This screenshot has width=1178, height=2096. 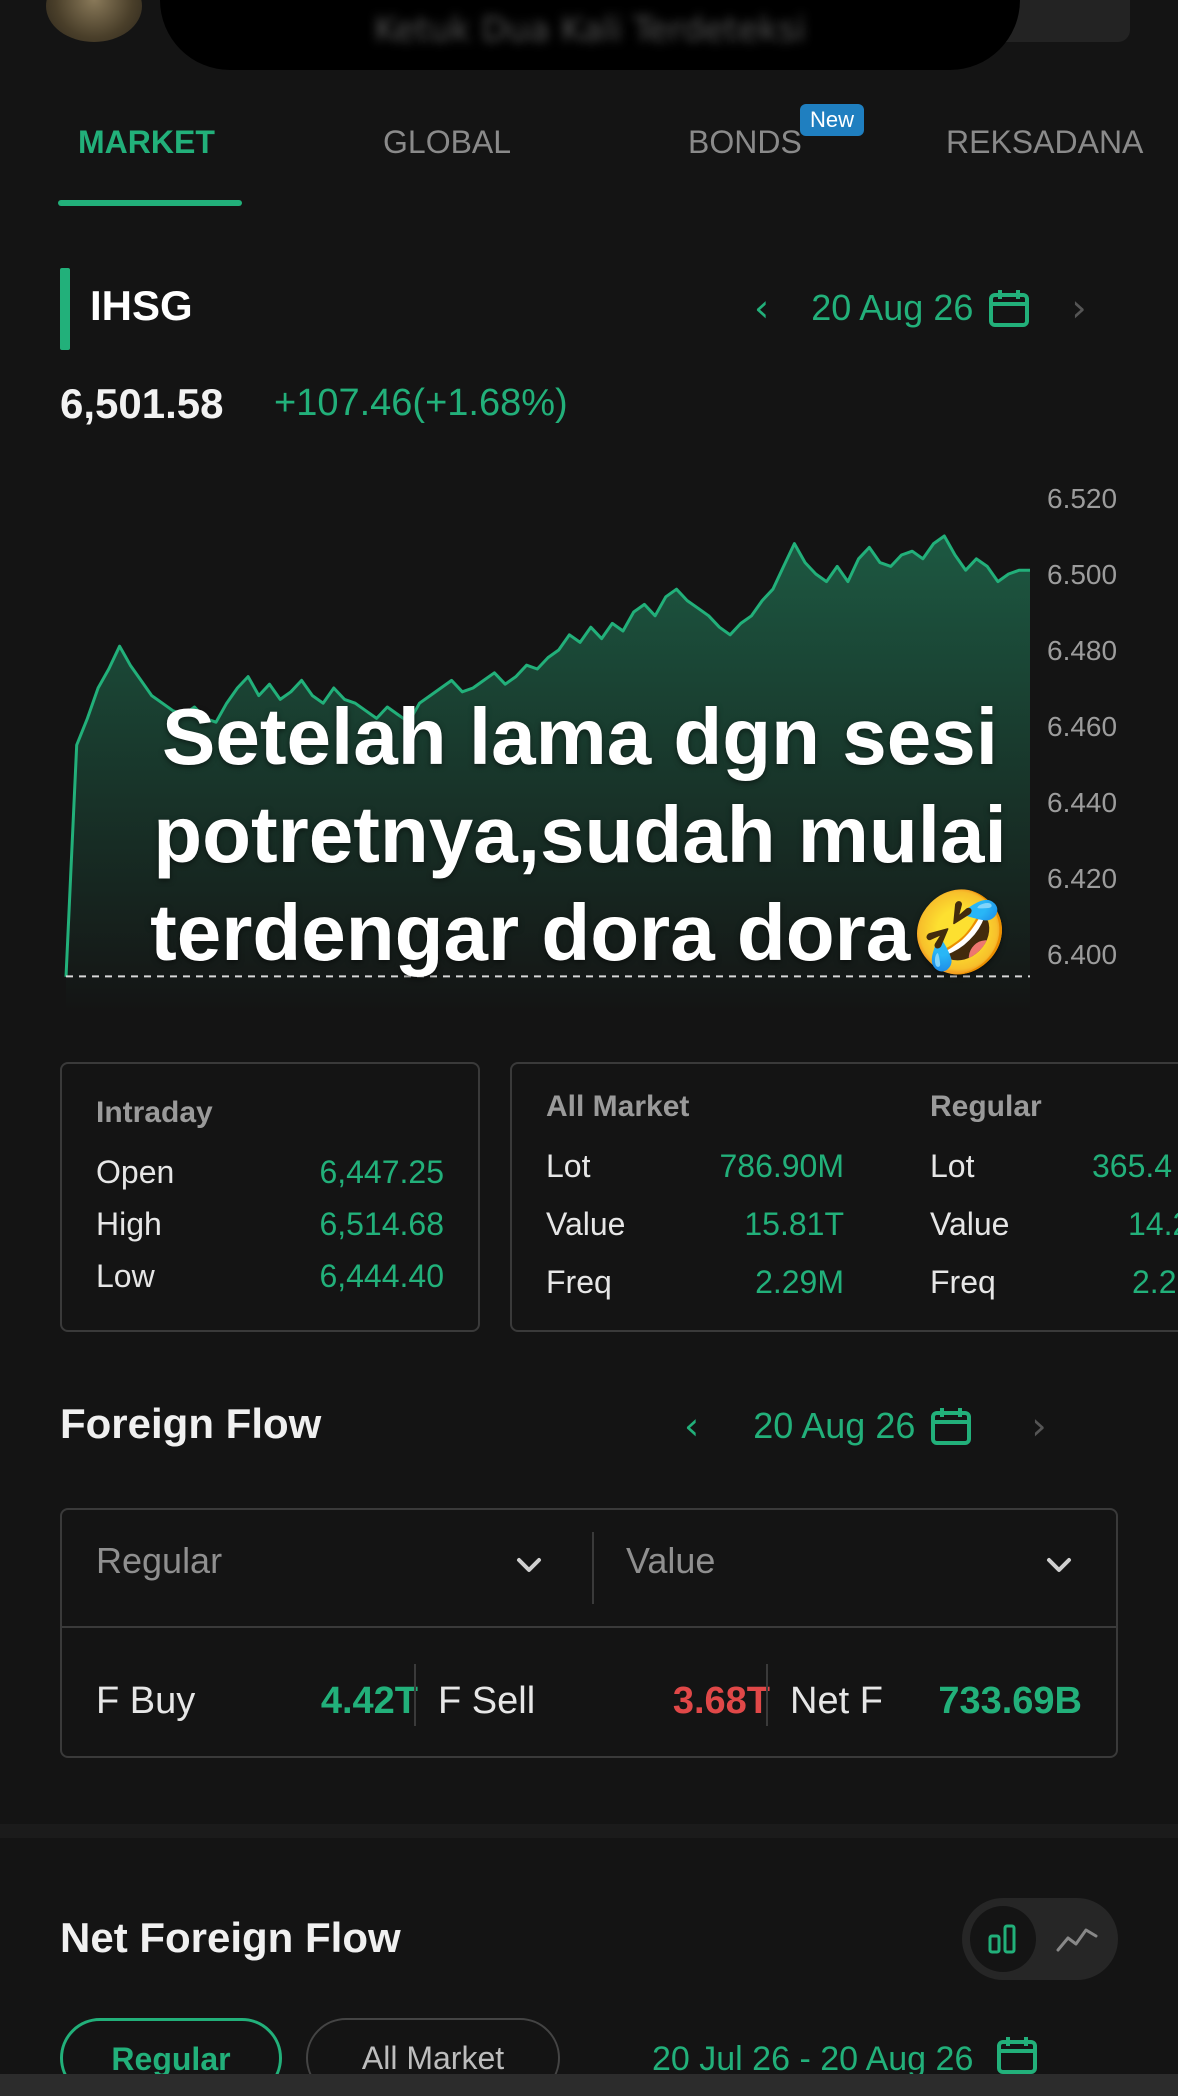 I want to click on net-foreign-label: Net F, so click(x=836, y=1701).